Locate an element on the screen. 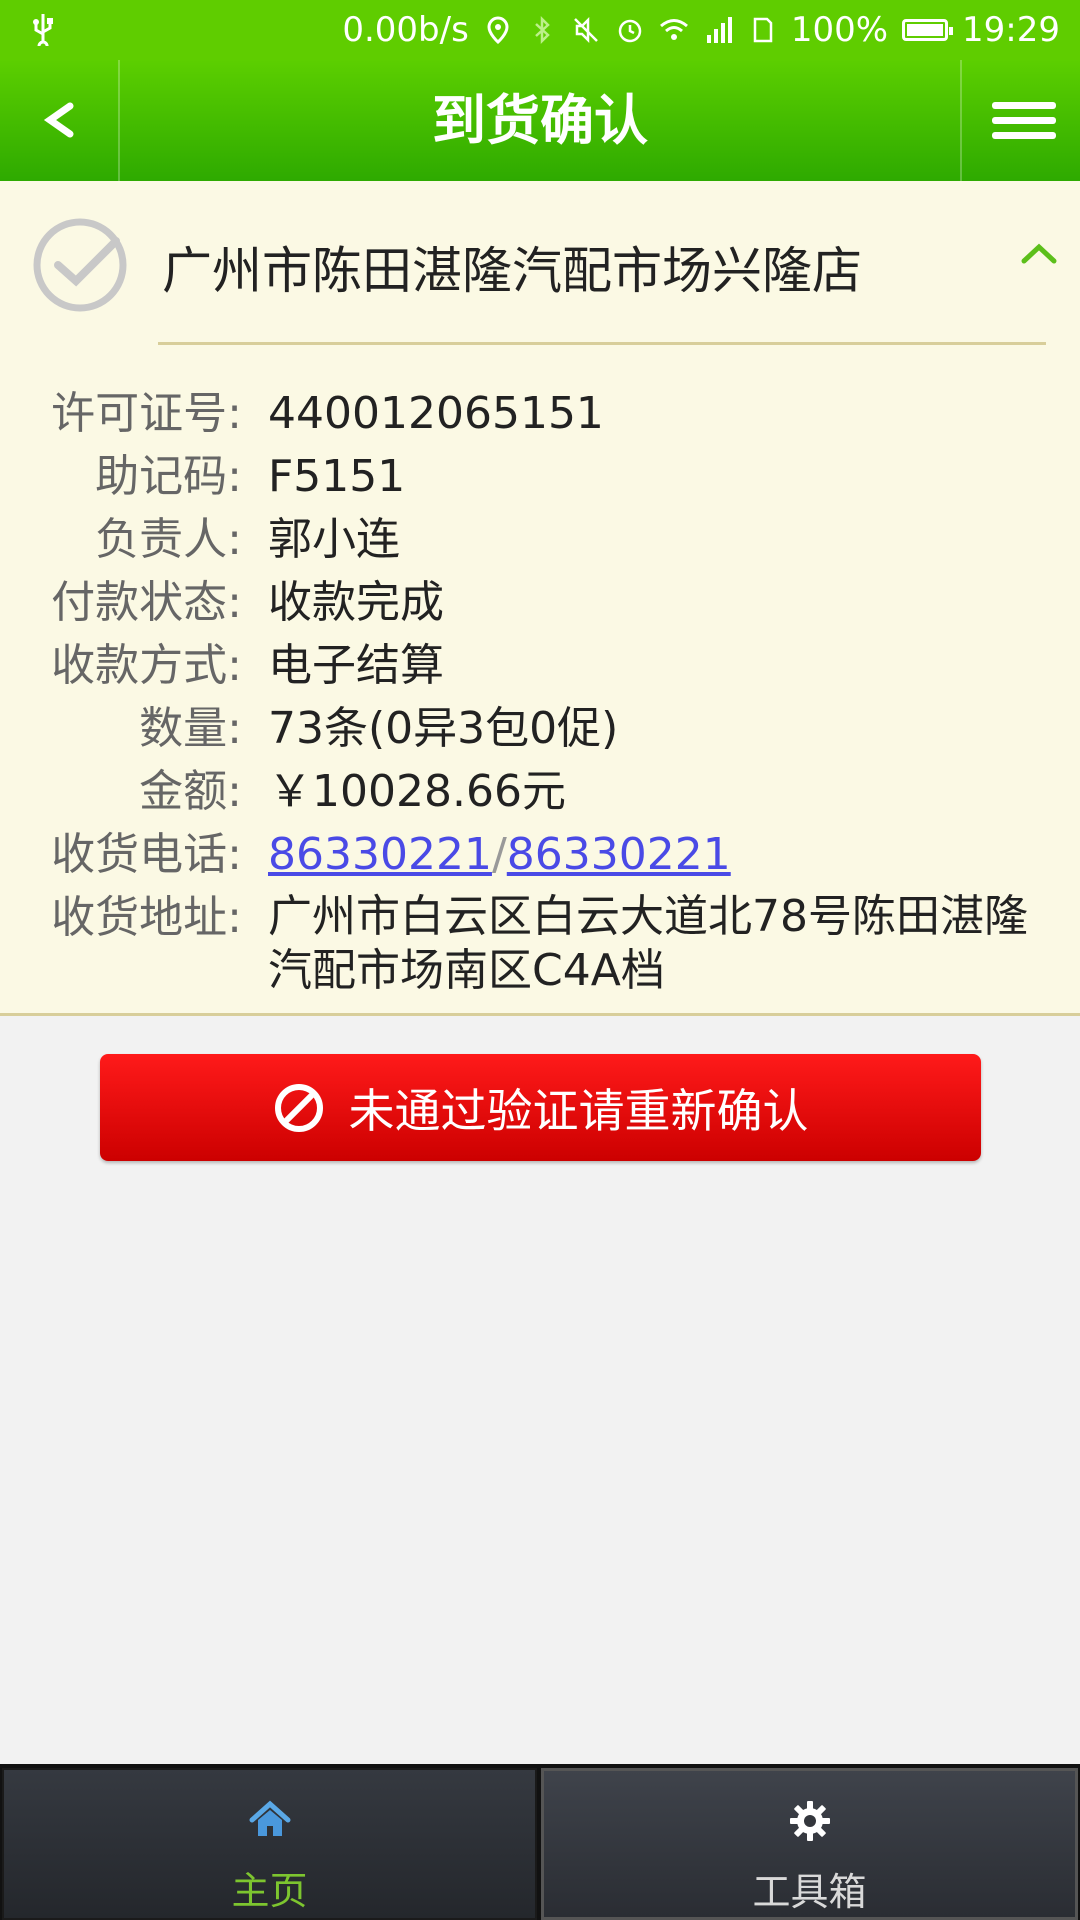 This screenshot has width=1080, height=1920. prohibited-icon is located at coordinates (298, 1107).